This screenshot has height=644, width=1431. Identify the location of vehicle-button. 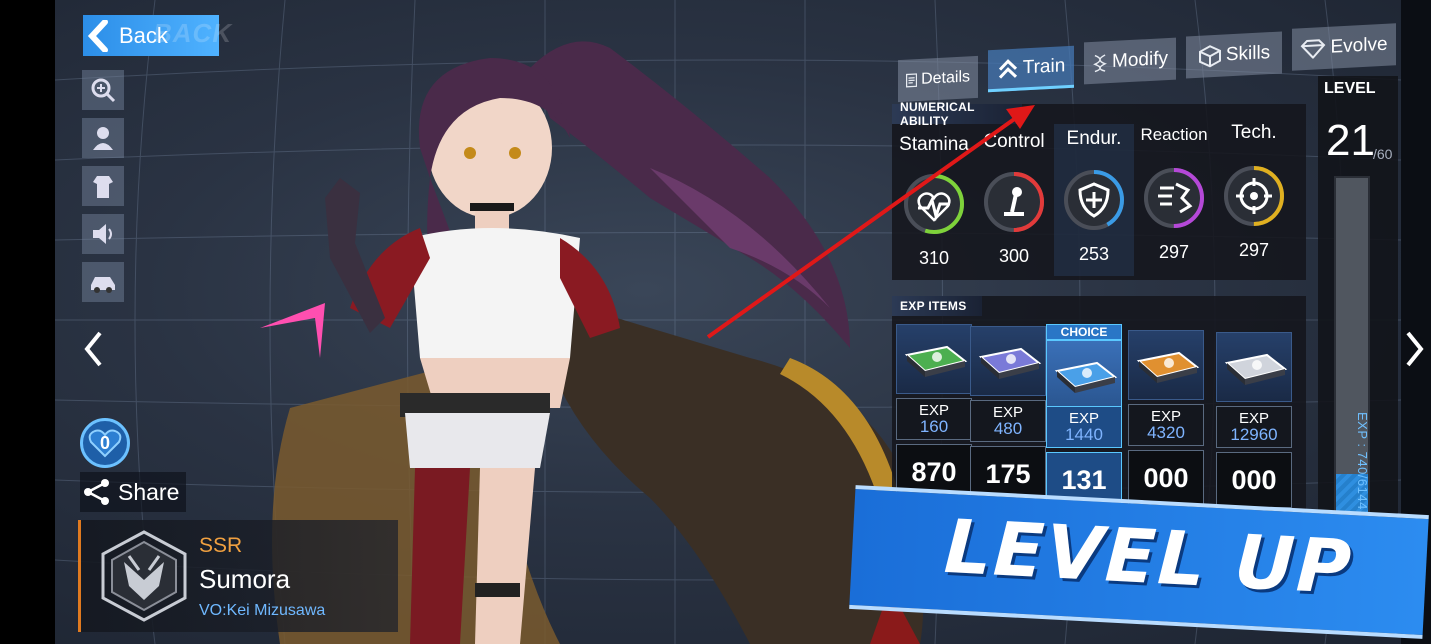
(103, 282).